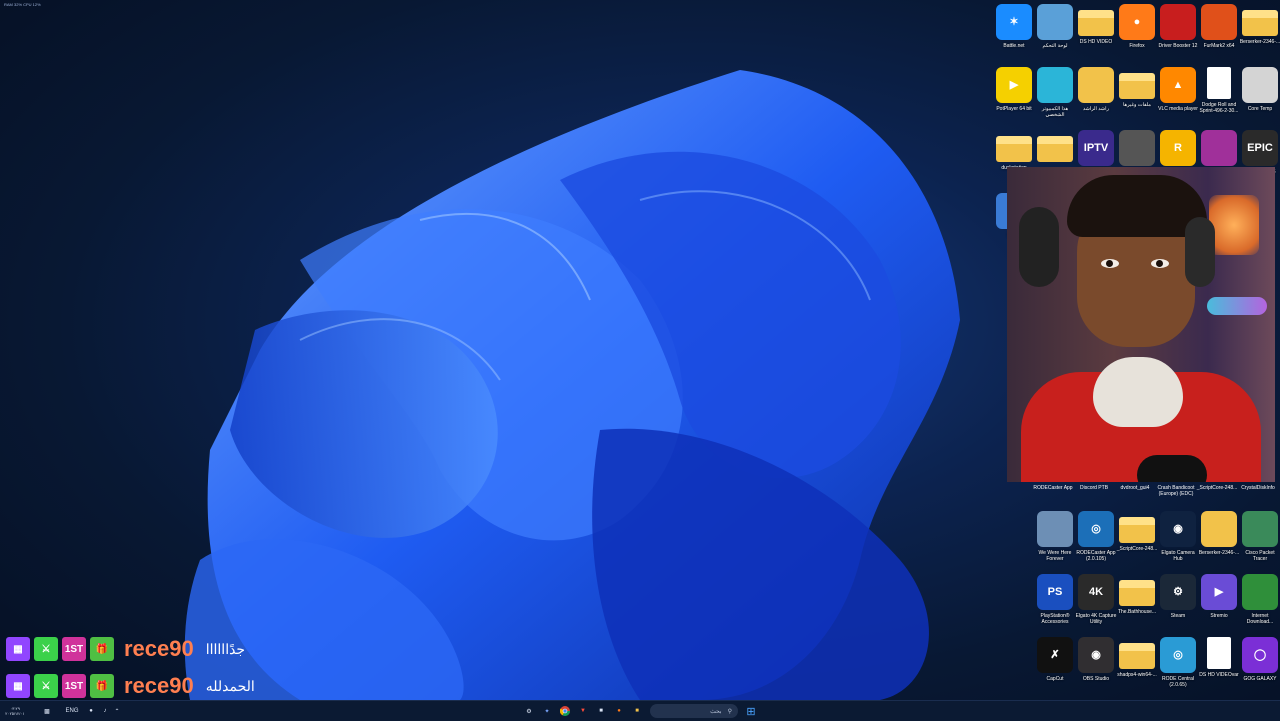 This screenshot has width=1280, height=721. Describe the element at coordinates (1219, 604) in the screenshot. I see `desktop-icon: ▶ Stremio` at that location.